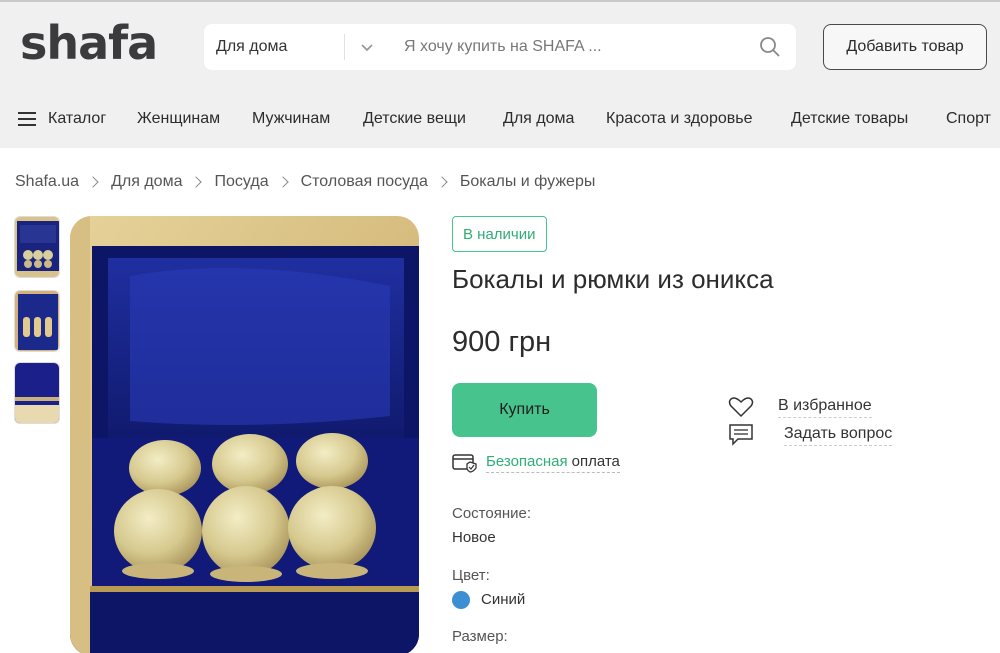 The width and height of the screenshot is (1000, 653). I want to click on safe-payment: Безопасная оплата, so click(536, 463).